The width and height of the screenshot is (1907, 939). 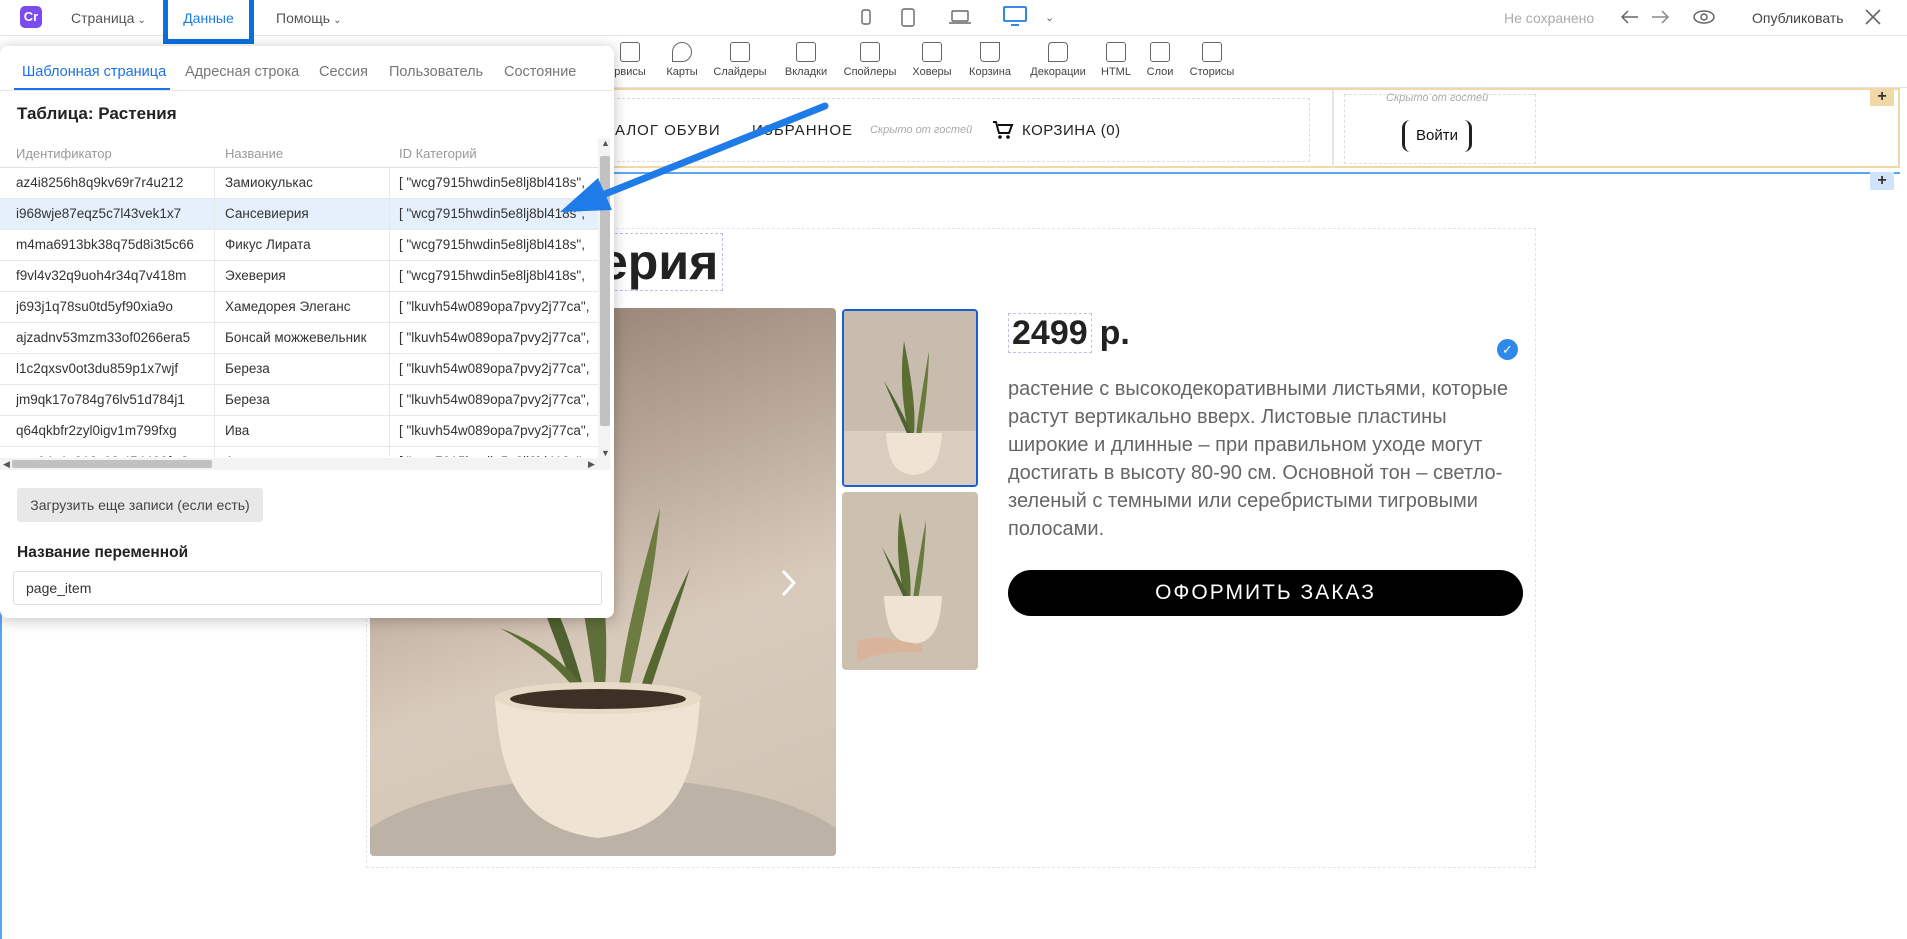 What do you see at coordinates (112, 464) in the screenshot?
I see `horizontal-scroll-thumb` at bounding box center [112, 464].